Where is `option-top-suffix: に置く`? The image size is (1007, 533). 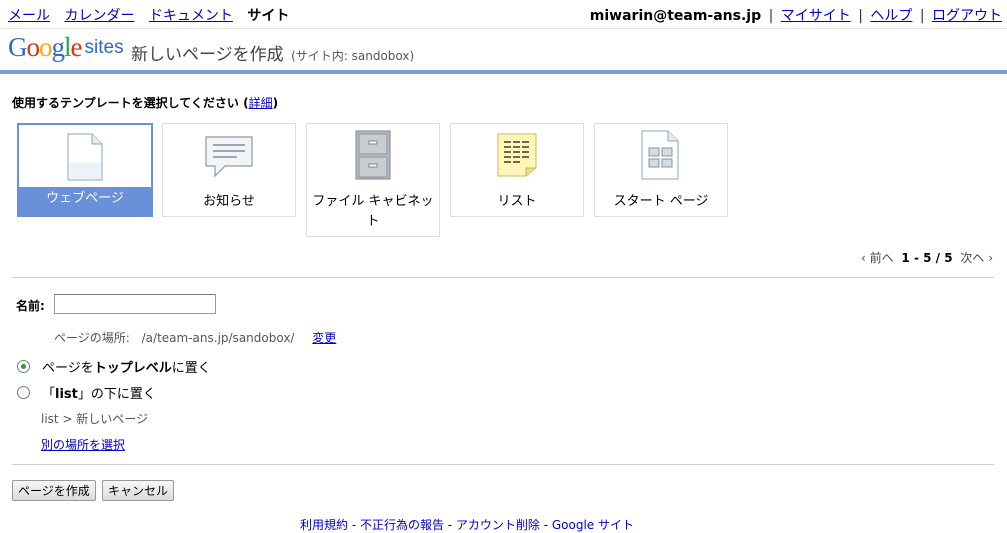
option-top-suffix: に置く is located at coordinates (191, 368).